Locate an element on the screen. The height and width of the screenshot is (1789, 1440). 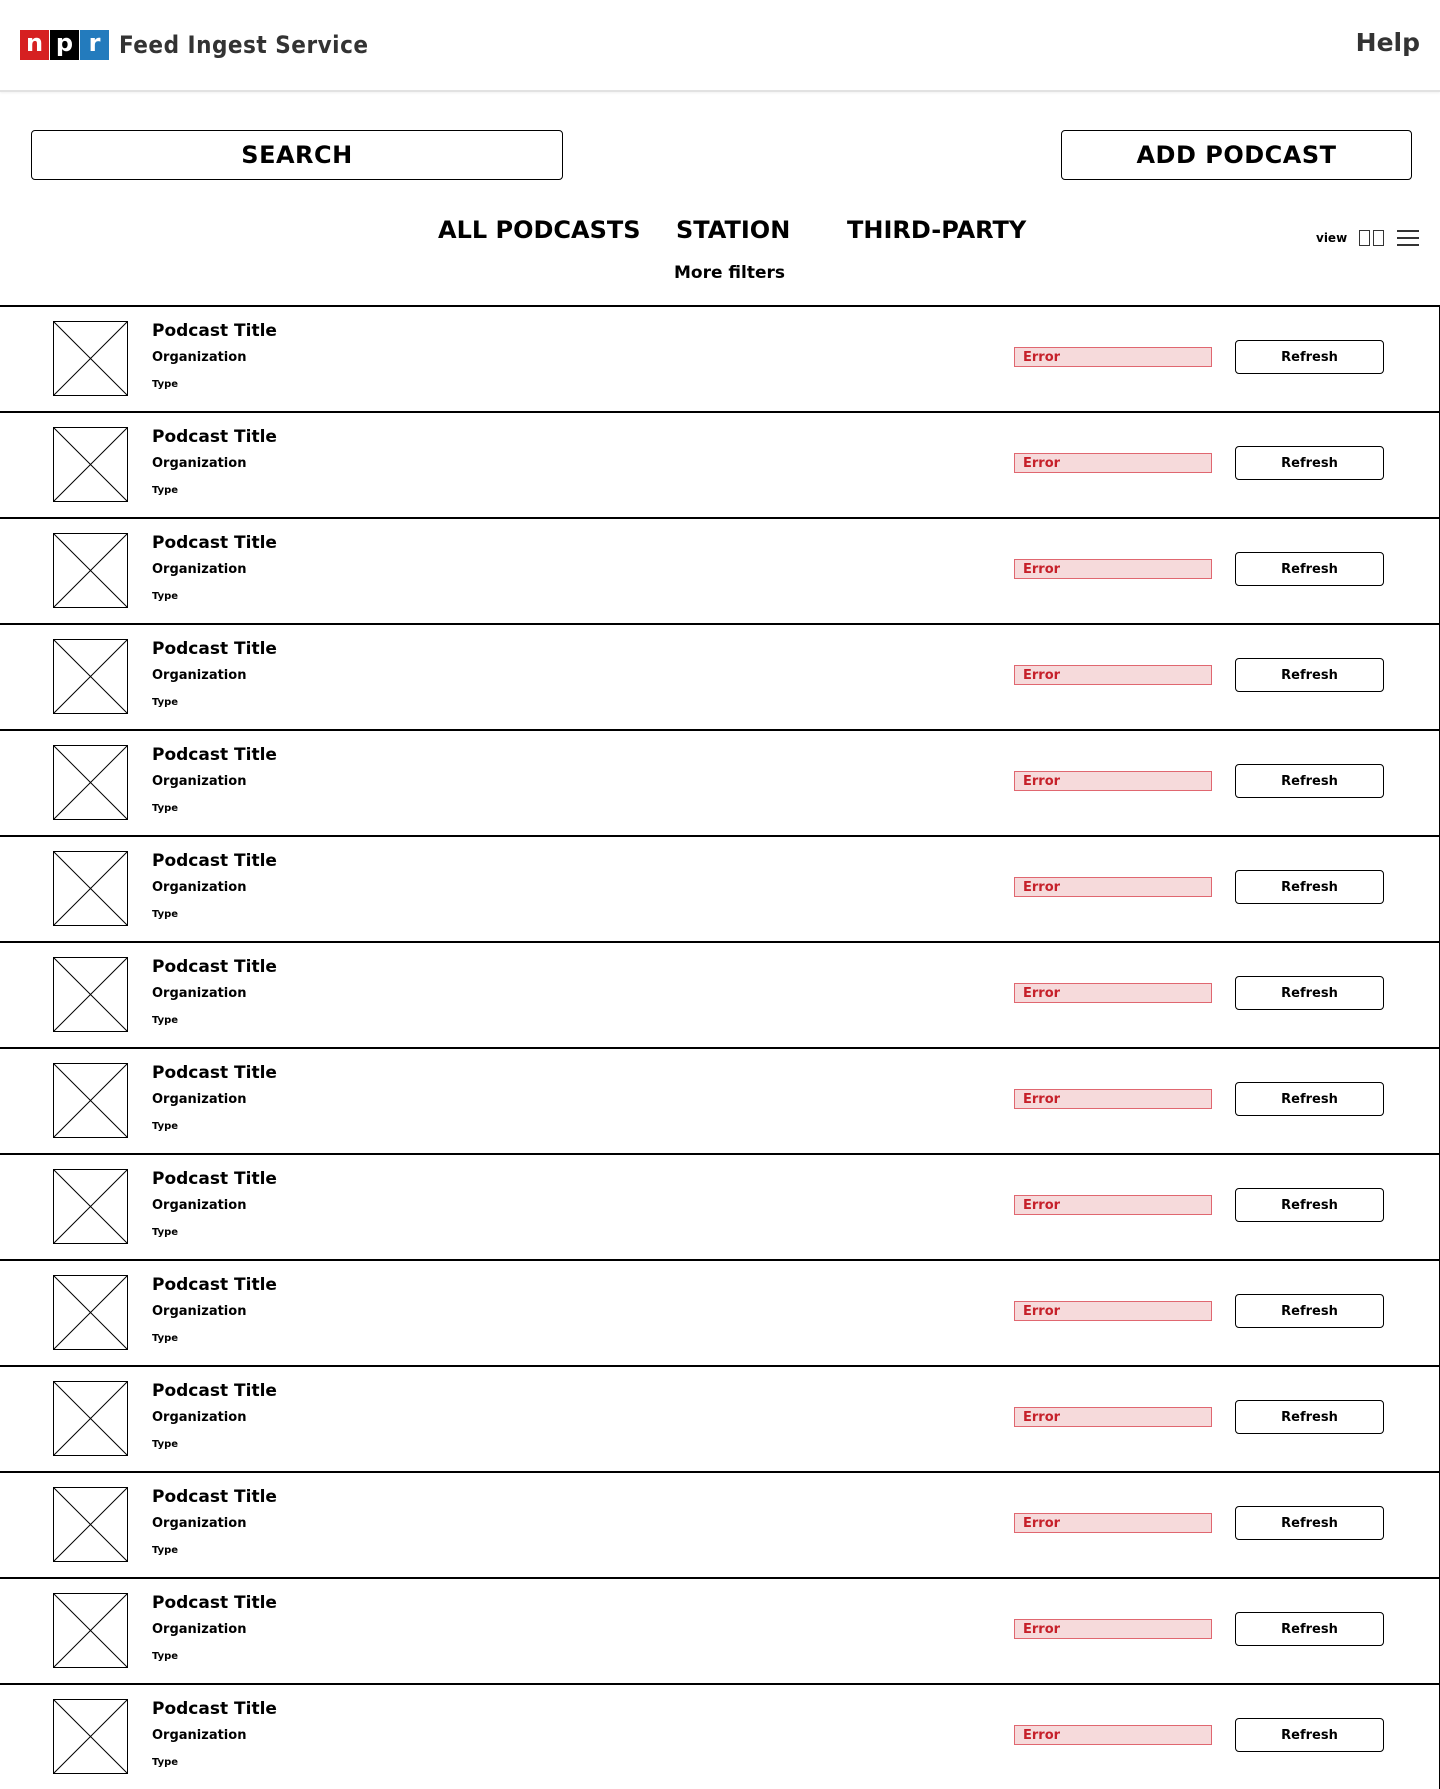
npr-logo: n p r is located at coordinates (64, 45).